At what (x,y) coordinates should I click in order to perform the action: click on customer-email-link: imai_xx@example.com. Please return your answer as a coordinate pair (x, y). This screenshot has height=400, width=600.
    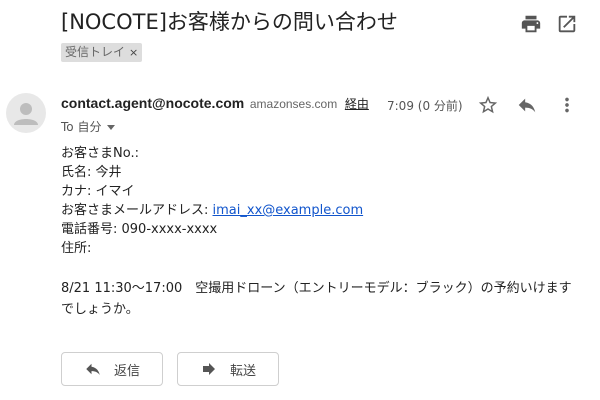
    Looking at the image, I should click on (288, 210).